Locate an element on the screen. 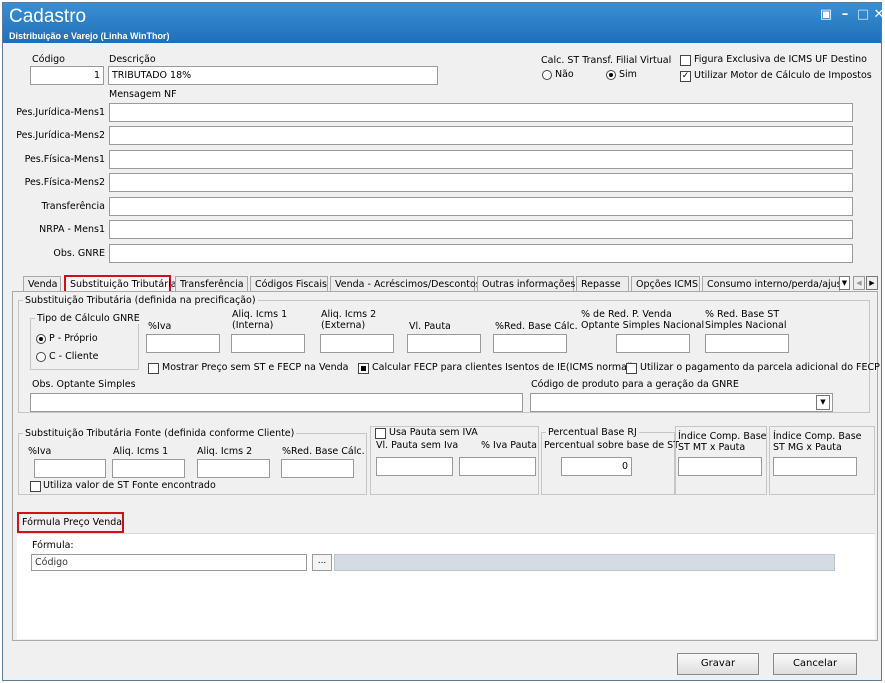 The width and height of the screenshot is (885, 683). st-redbasest-input is located at coordinates (747, 343).